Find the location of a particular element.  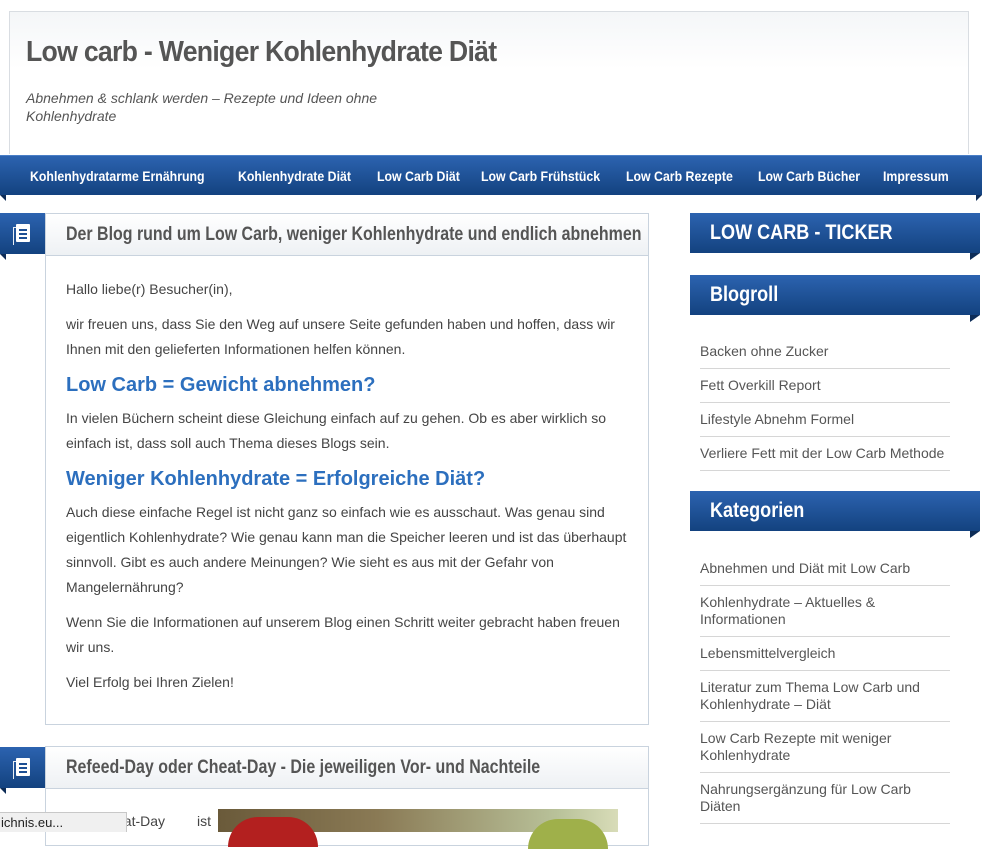

category-link: Abnehmen und Diät mit Low Carb is located at coordinates (825, 569).